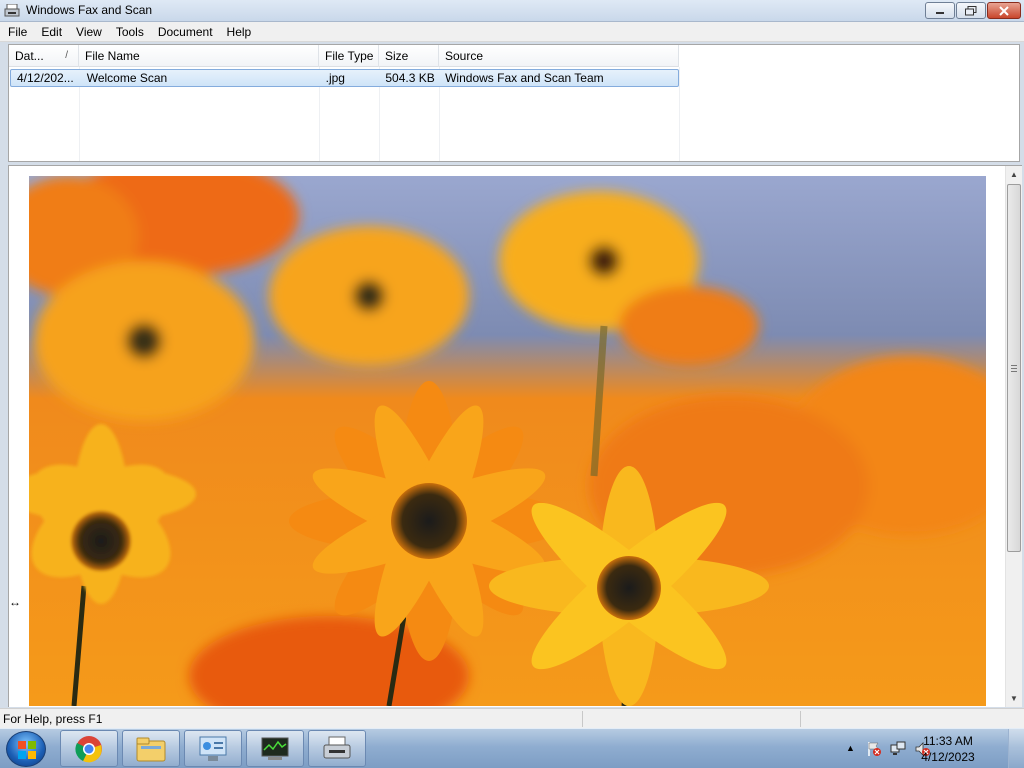  Describe the element at coordinates (12, 10) in the screenshot. I see `fax-app-icon` at that location.